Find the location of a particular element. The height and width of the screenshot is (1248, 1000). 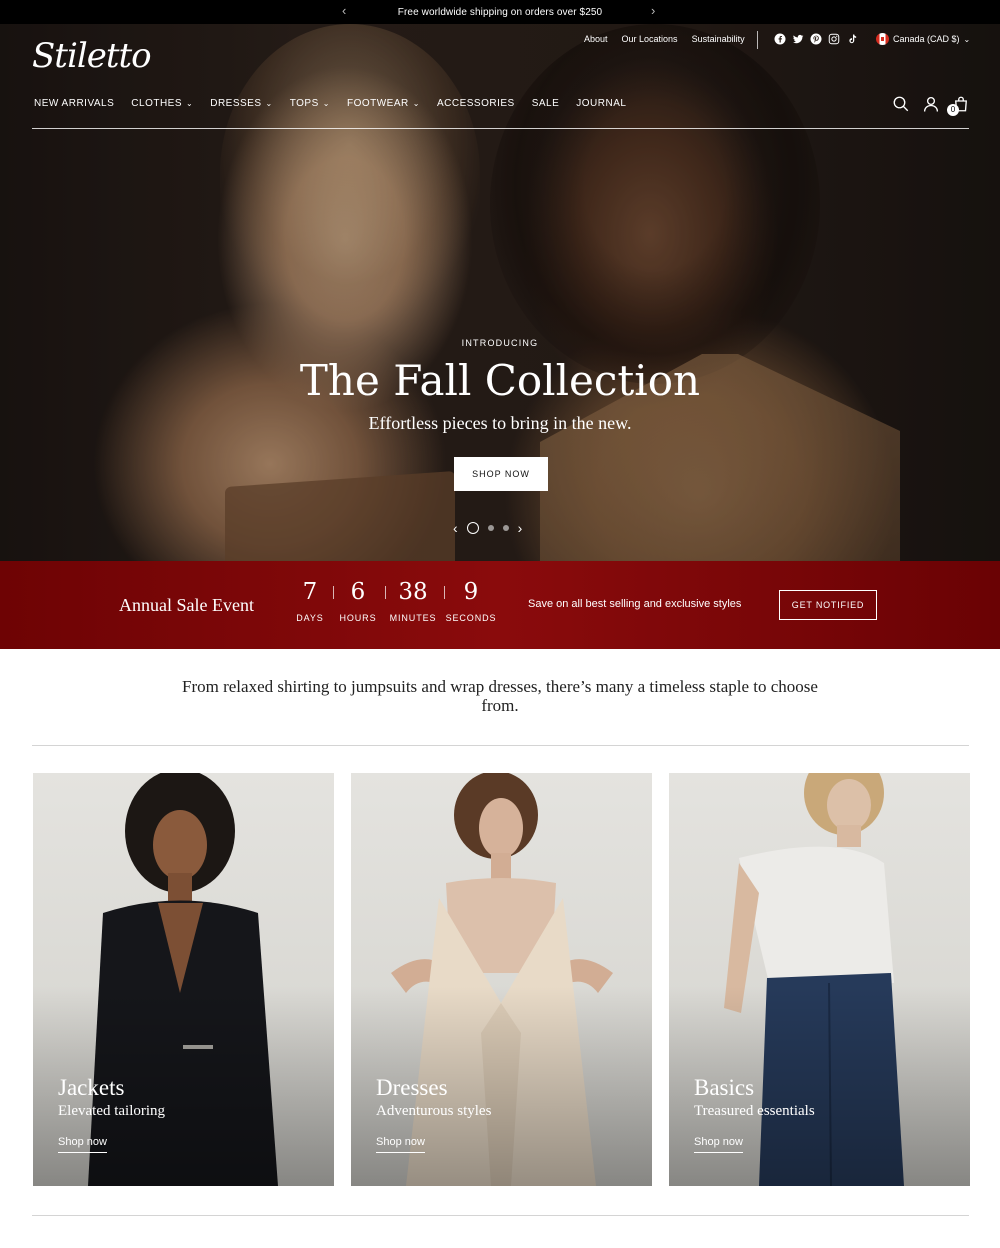

twitter-icon is located at coordinates (798, 39).